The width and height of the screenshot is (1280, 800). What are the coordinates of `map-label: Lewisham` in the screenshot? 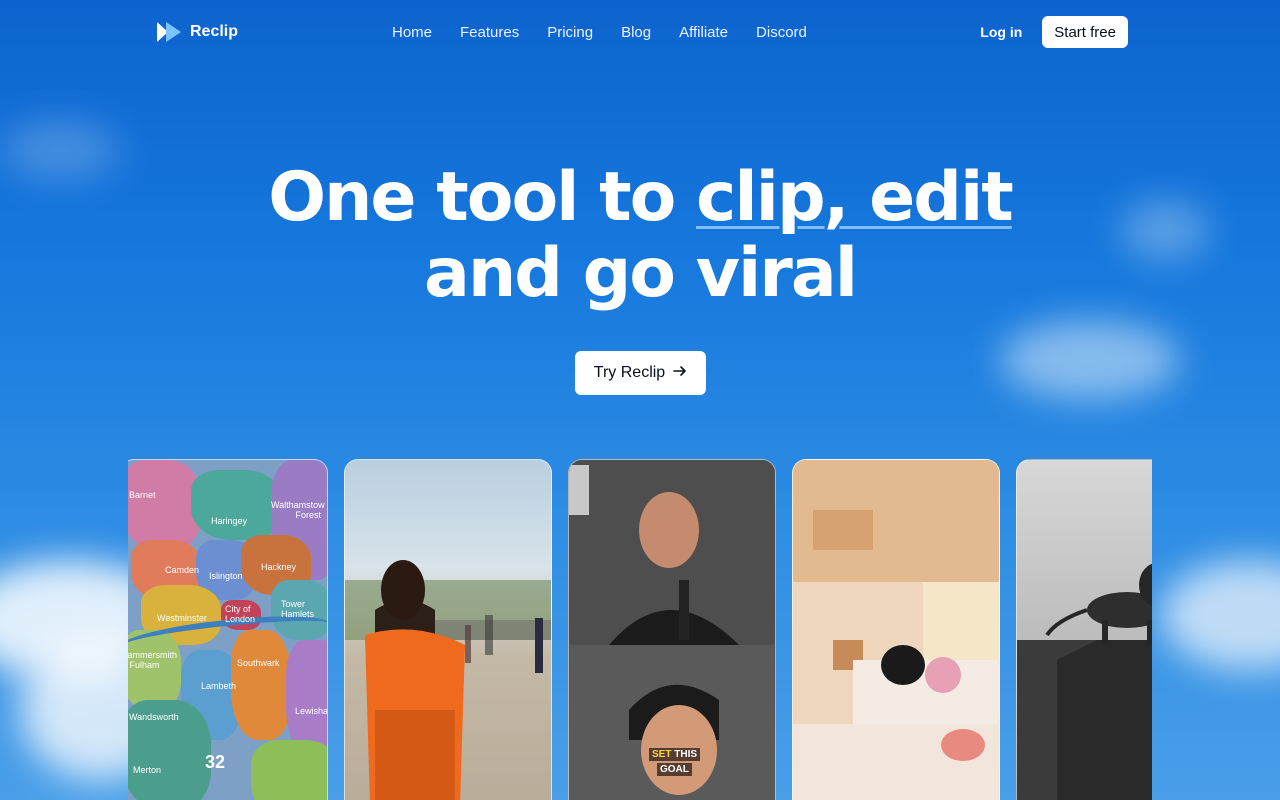 It's located at (311, 711).